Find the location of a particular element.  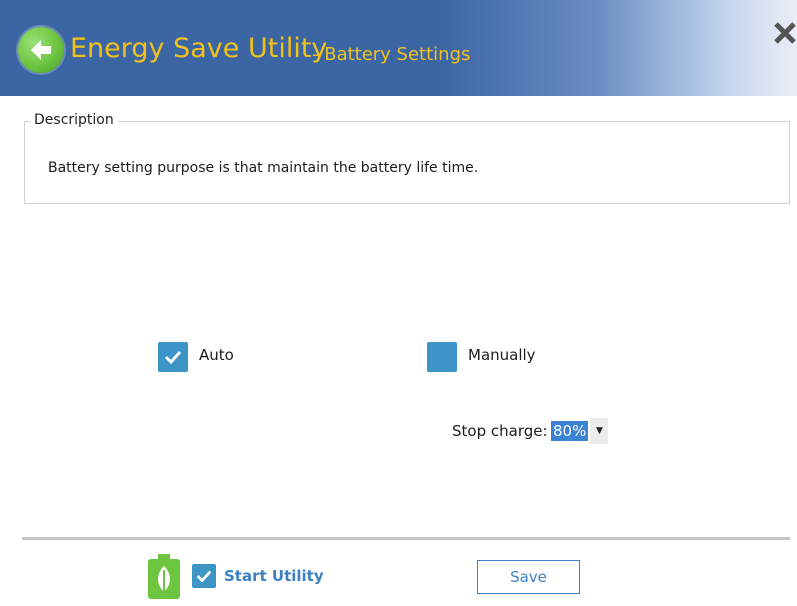

start-utility-label: Start Utility is located at coordinates (274, 576).